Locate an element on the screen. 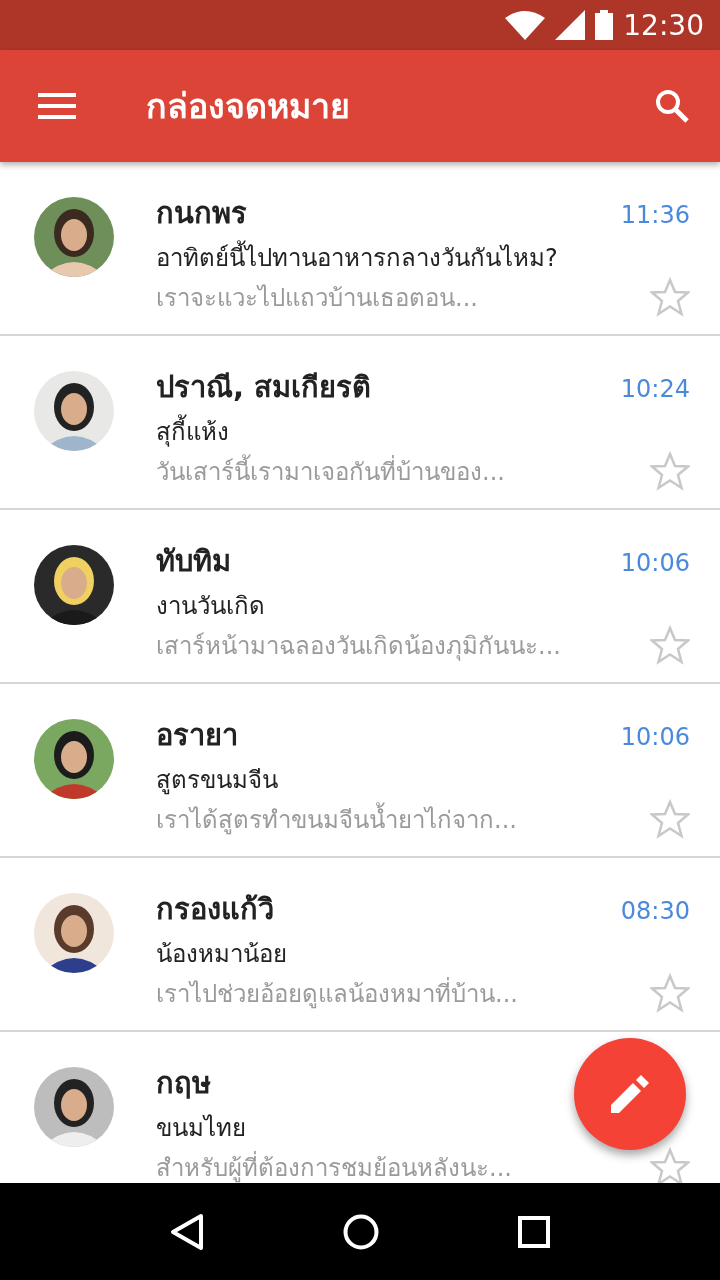  pencil-icon is located at coordinates (630, 1094).